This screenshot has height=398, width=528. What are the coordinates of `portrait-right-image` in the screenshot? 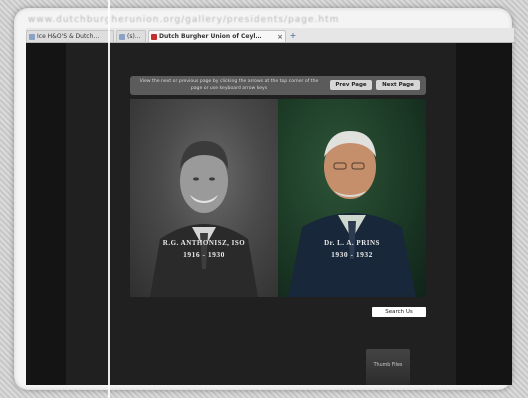 It's located at (352, 214).